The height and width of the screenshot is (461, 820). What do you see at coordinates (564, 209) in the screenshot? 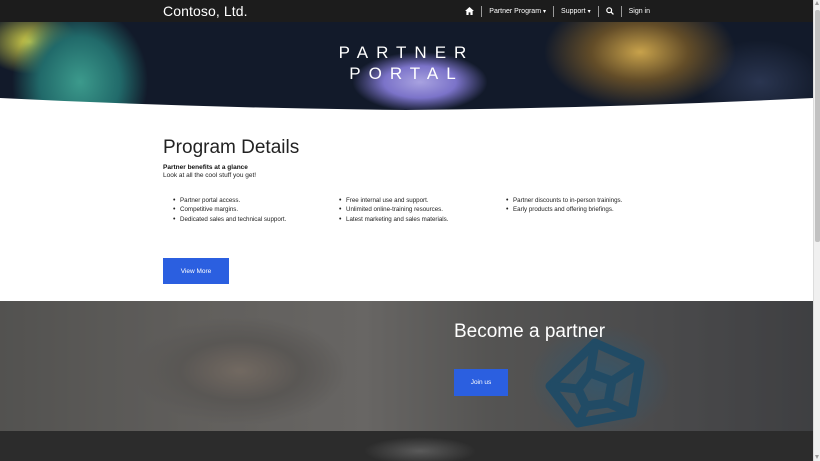
I see `benefit-item: Early products and offering briefings.` at bounding box center [564, 209].